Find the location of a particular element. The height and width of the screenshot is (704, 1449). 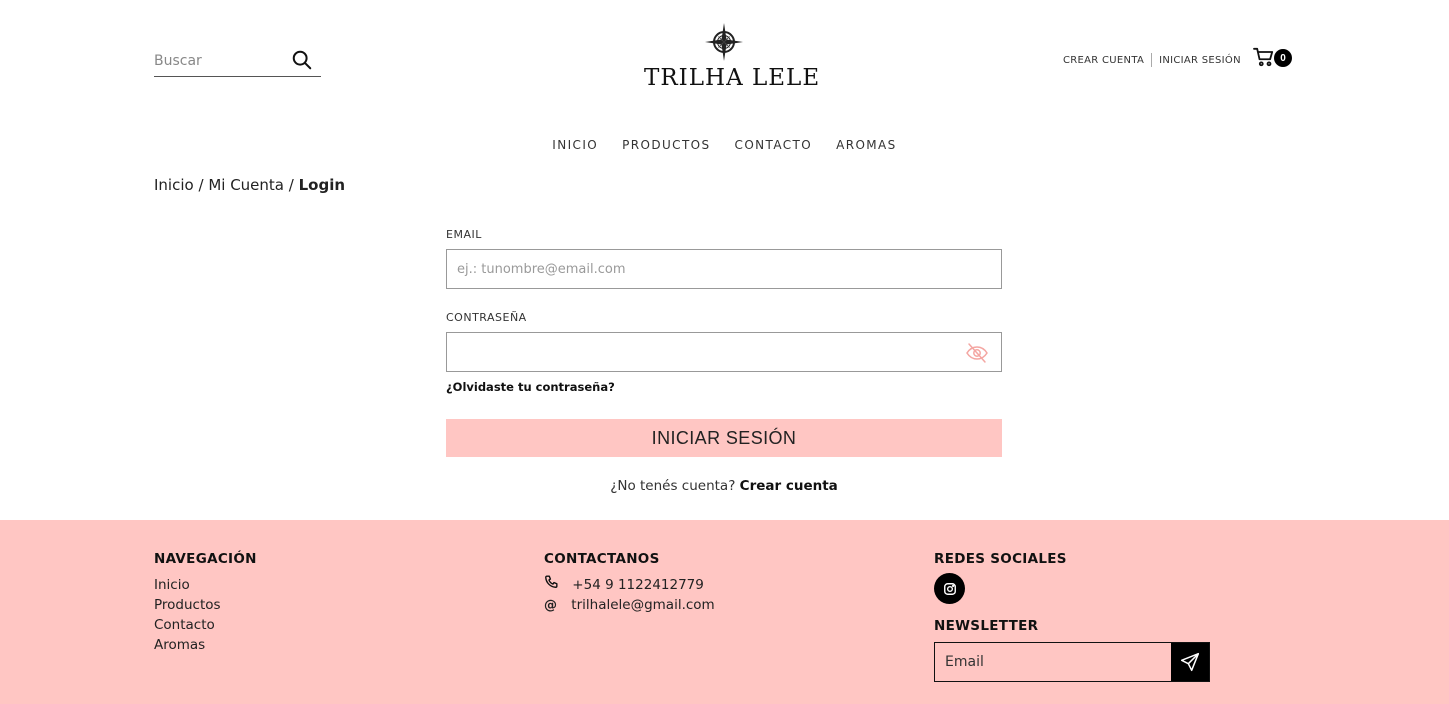

instagram-icon is located at coordinates (949, 588).